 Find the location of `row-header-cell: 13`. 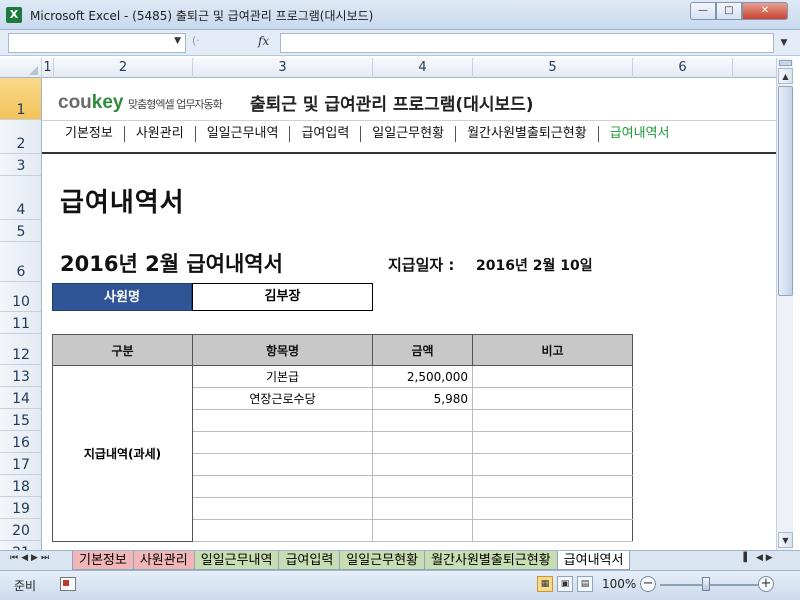

row-header-cell: 13 is located at coordinates (20, 376).